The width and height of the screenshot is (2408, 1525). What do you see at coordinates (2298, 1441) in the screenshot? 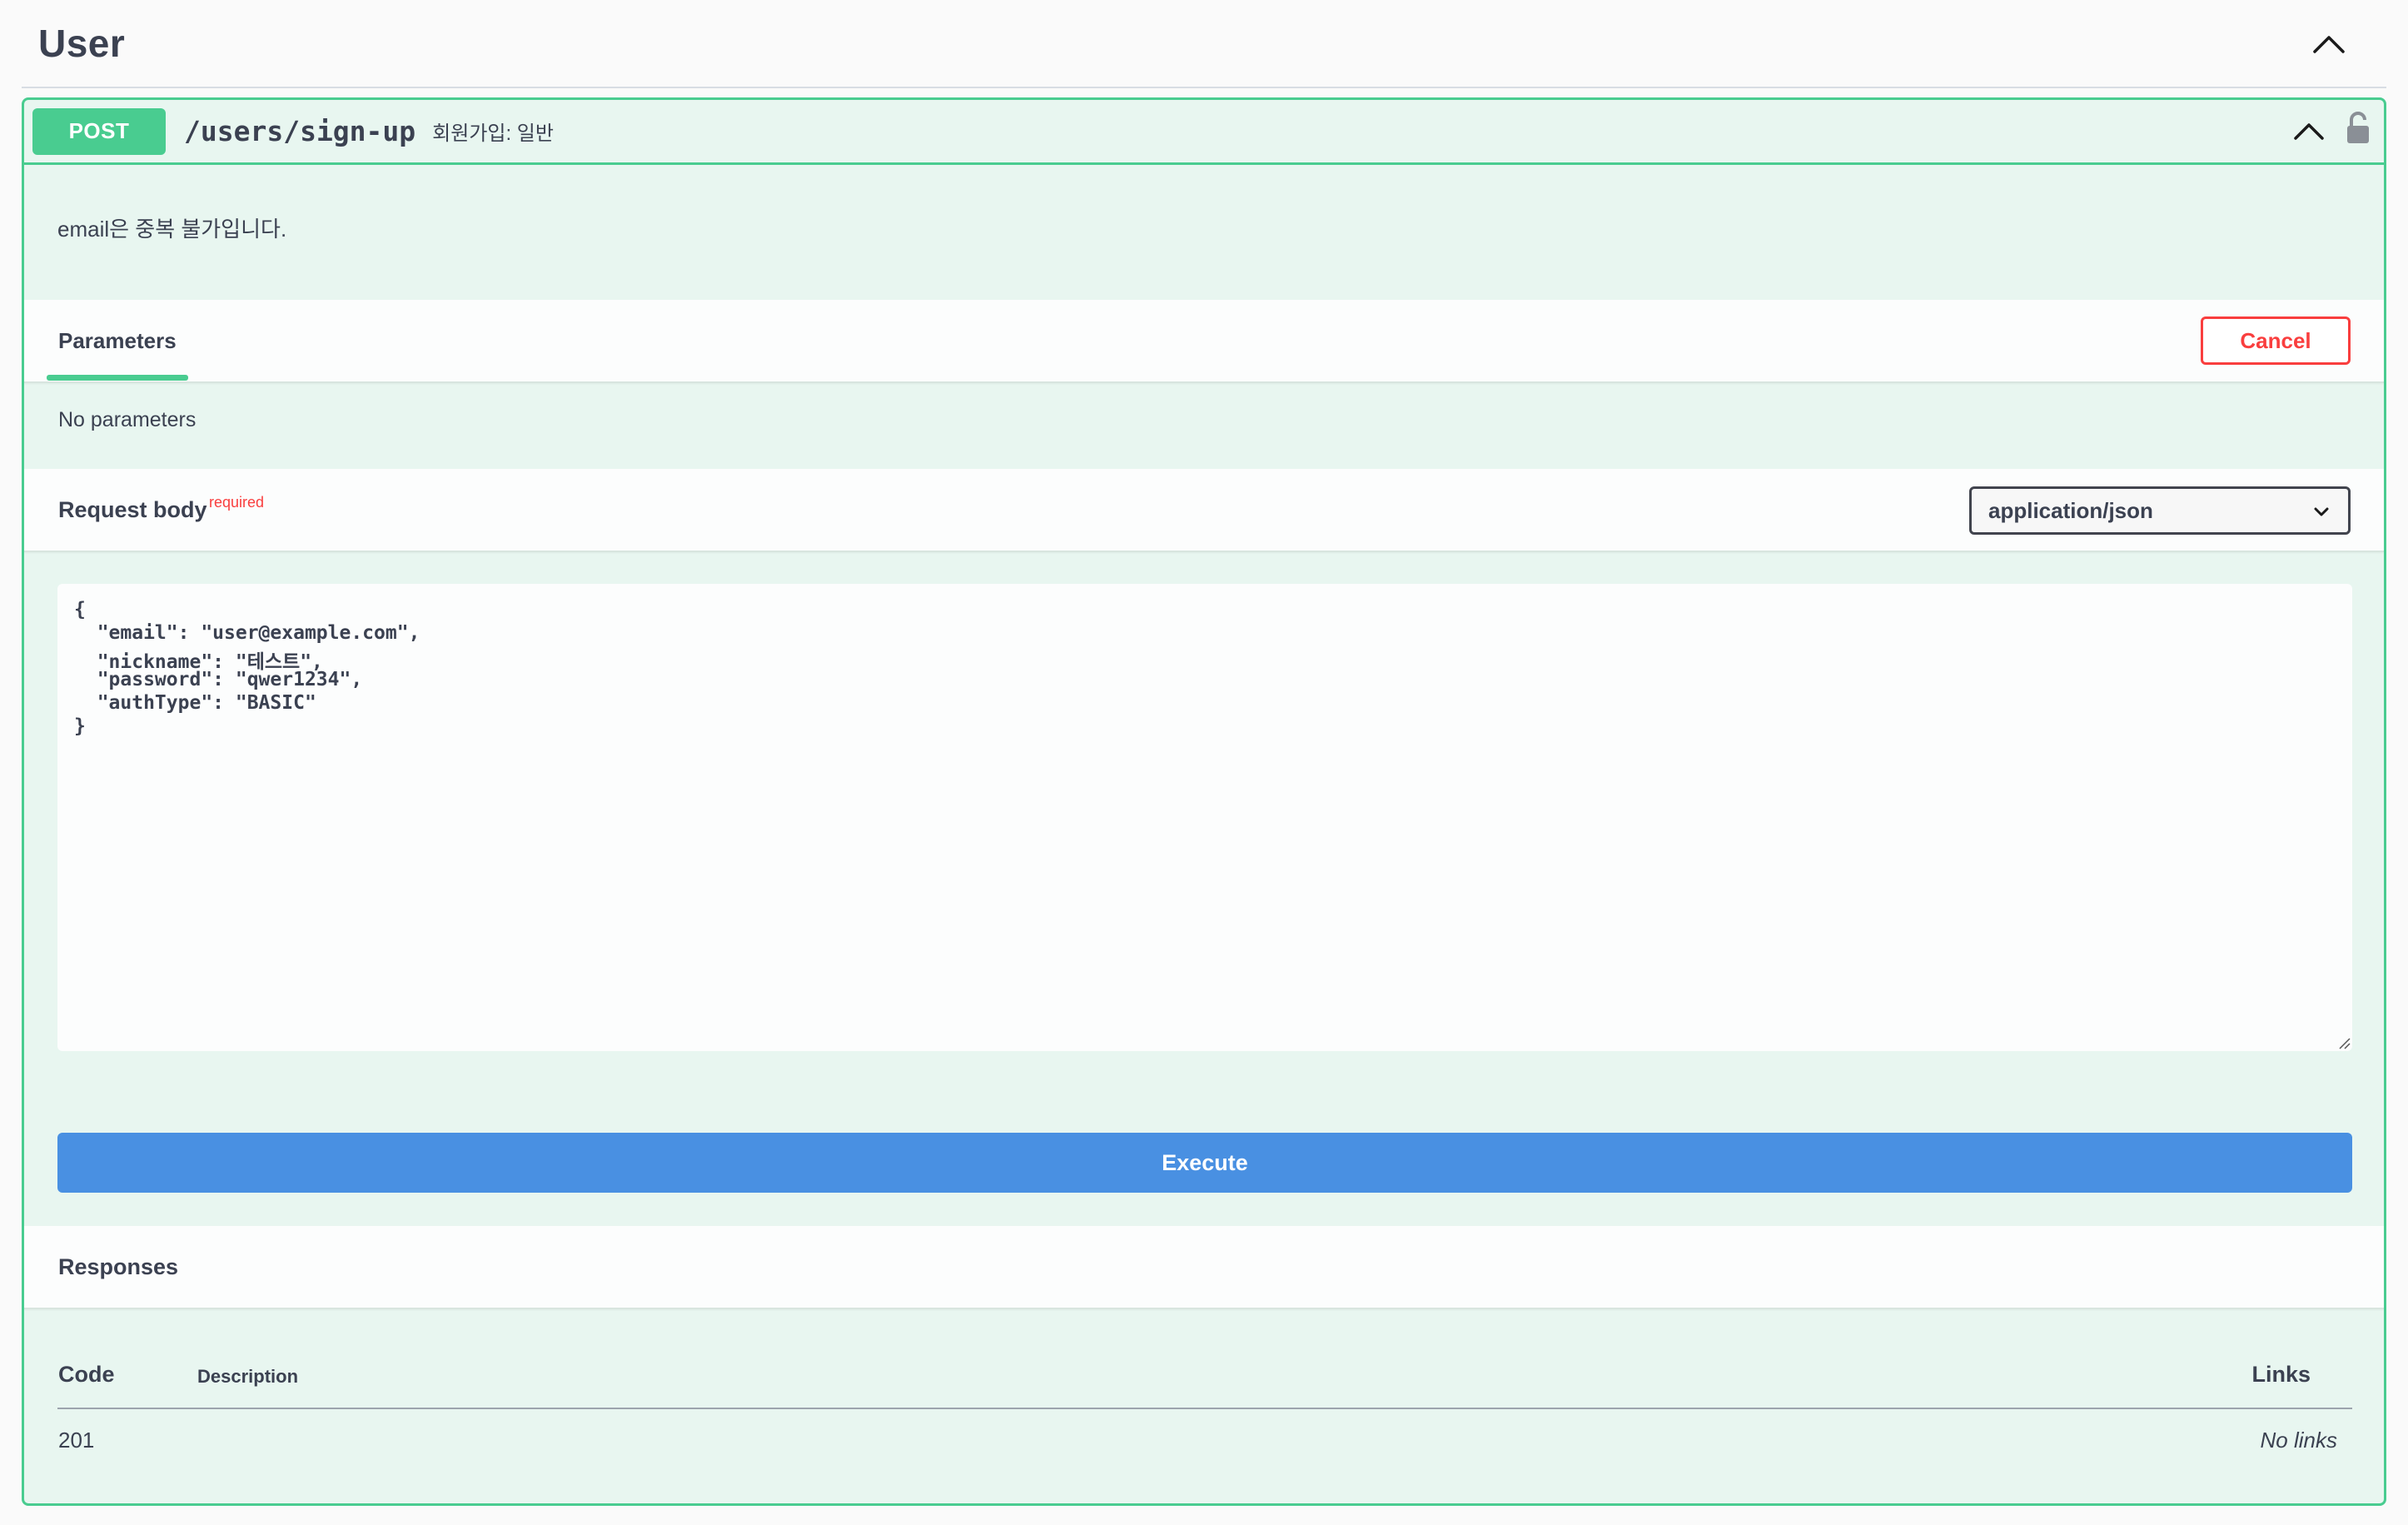
I see `response-links: No links` at bounding box center [2298, 1441].